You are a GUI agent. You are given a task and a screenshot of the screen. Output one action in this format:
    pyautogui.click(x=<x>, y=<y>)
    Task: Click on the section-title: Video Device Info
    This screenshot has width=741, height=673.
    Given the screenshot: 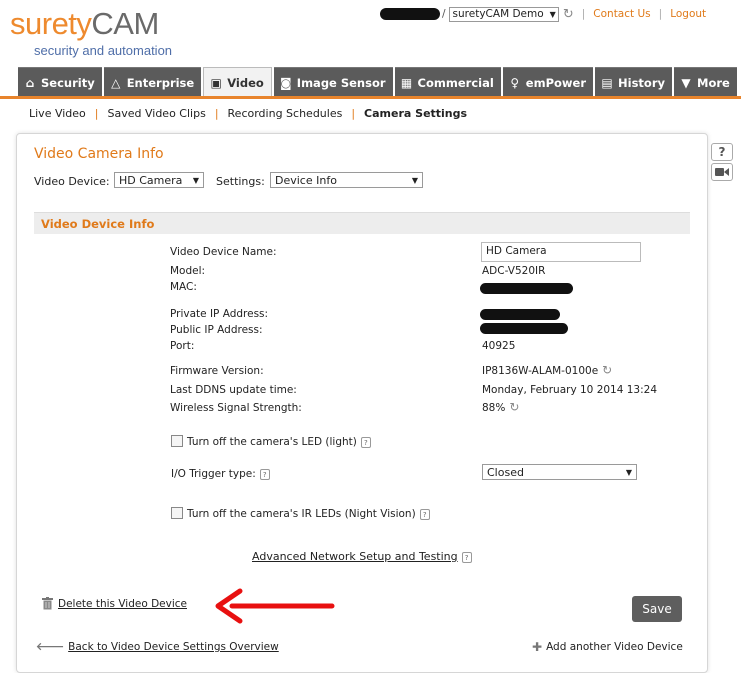 What is the action you would take?
    pyautogui.click(x=98, y=223)
    